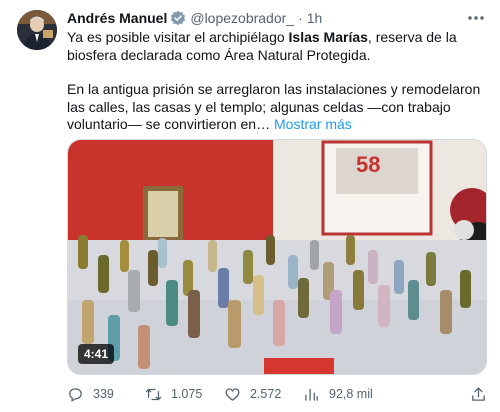 The image size is (500, 412). Describe the element at coordinates (187, 394) in the screenshot. I see `retweet-count: 1.075` at that location.